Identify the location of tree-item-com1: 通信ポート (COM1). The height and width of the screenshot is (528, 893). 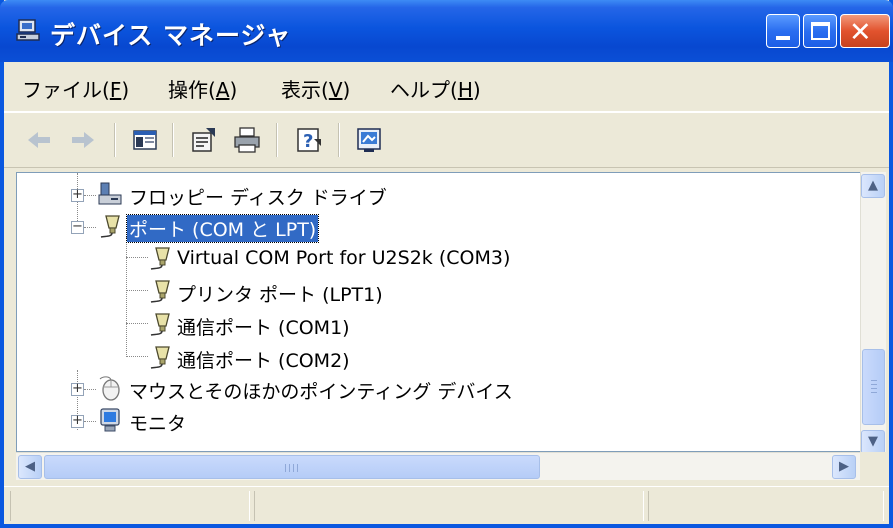
(427, 325).